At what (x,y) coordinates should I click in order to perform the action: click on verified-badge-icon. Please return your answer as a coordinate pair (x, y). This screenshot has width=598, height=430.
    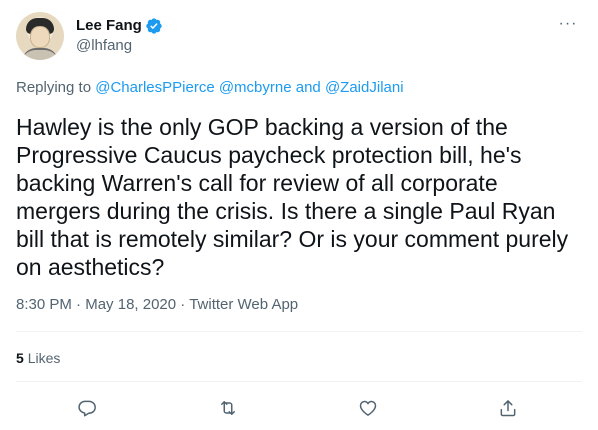
    Looking at the image, I should click on (154, 26).